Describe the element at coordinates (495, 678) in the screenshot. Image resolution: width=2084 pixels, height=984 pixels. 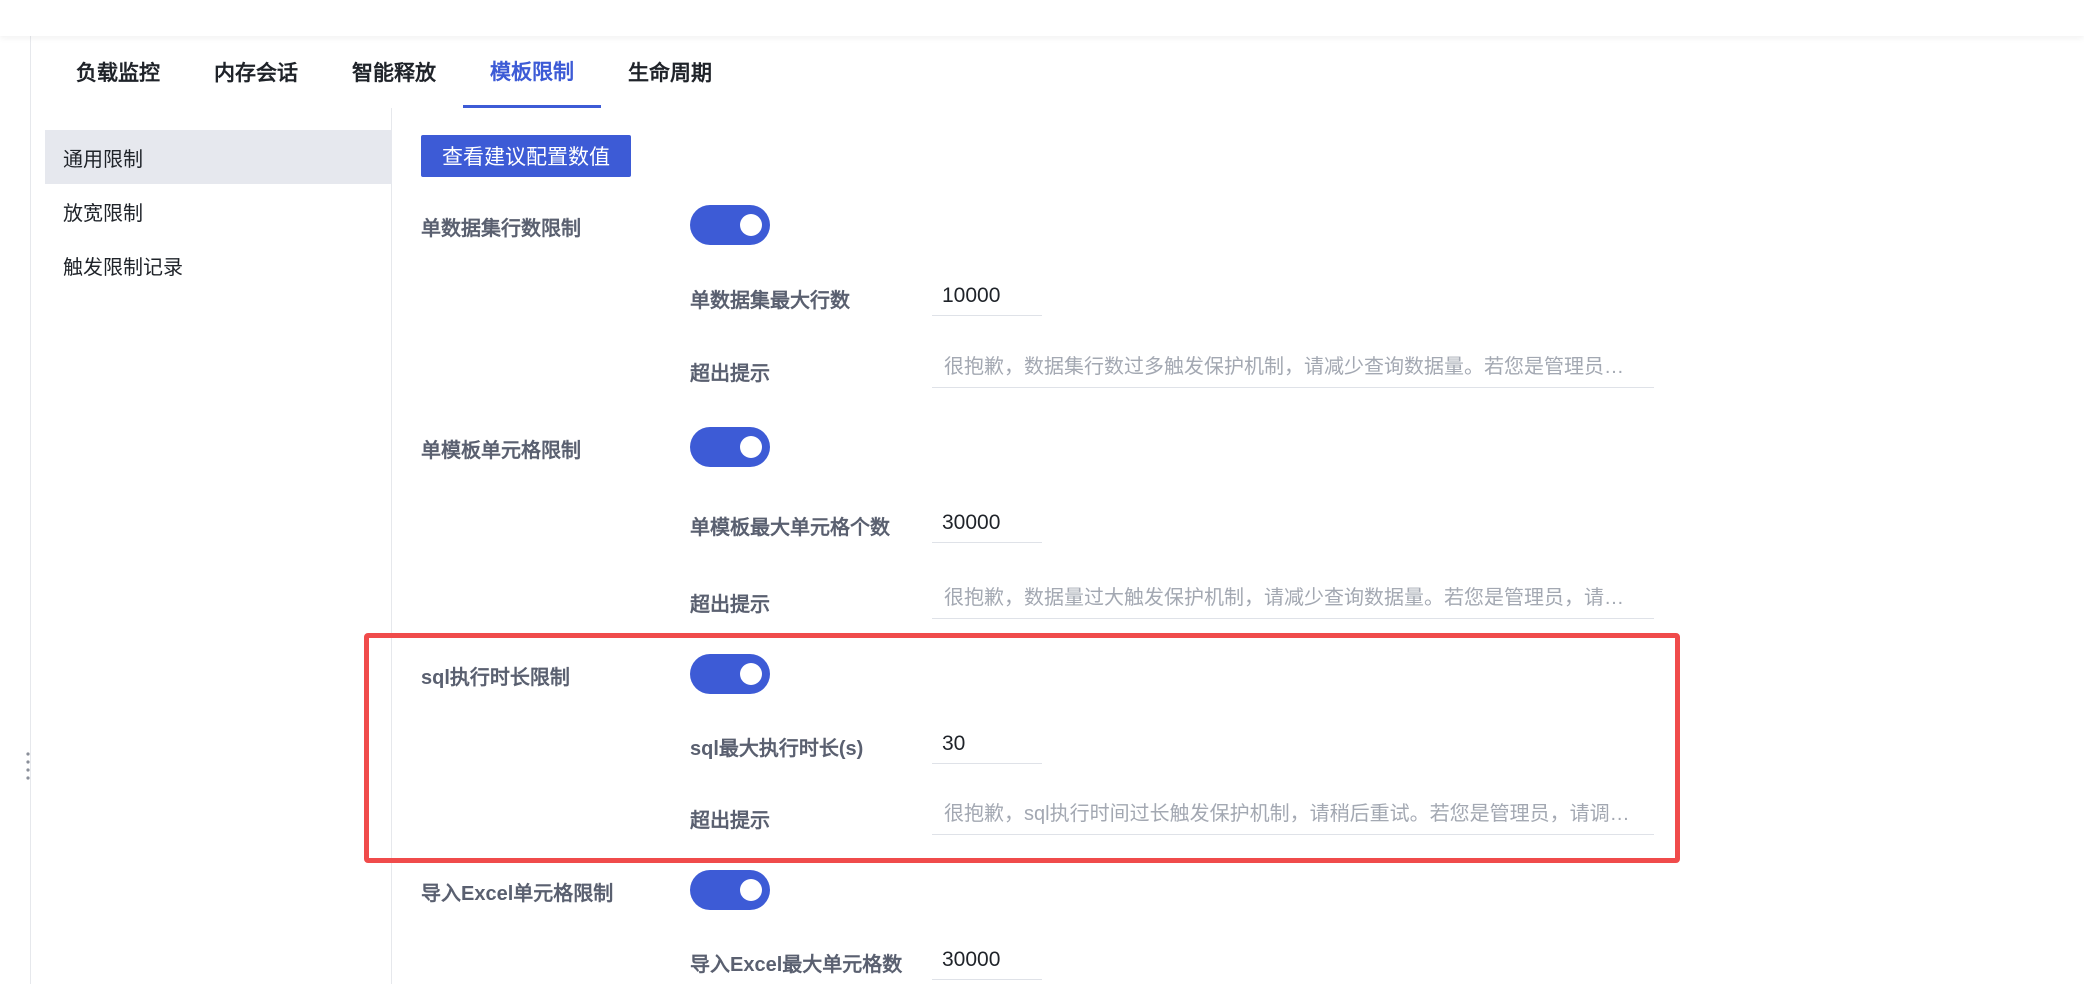
I see `sql-duration-limit-label: sql执行时长限制` at that location.